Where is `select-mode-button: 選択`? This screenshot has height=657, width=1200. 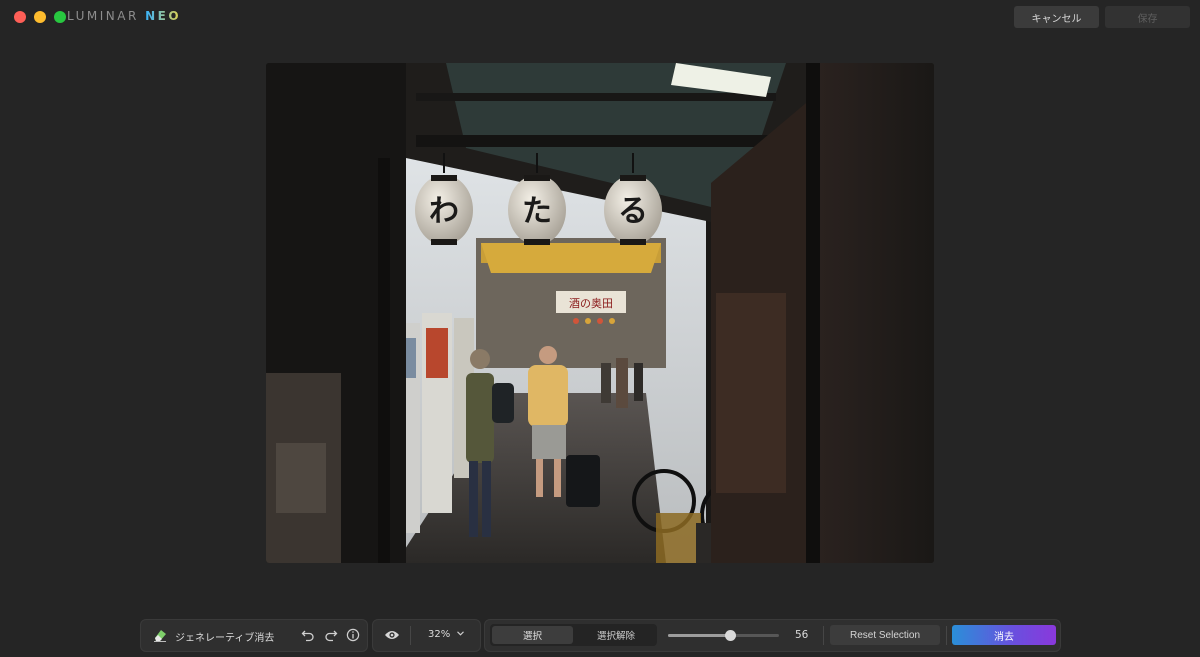 select-mode-button: 選択 is located at coordinates (532, 635).